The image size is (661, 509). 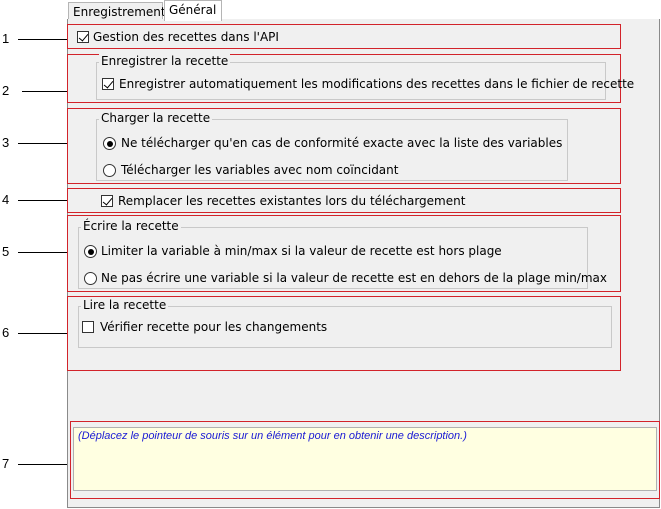 I want to click on write-recipe-group-title: Écrire la recette, so click(x=131, y=226).